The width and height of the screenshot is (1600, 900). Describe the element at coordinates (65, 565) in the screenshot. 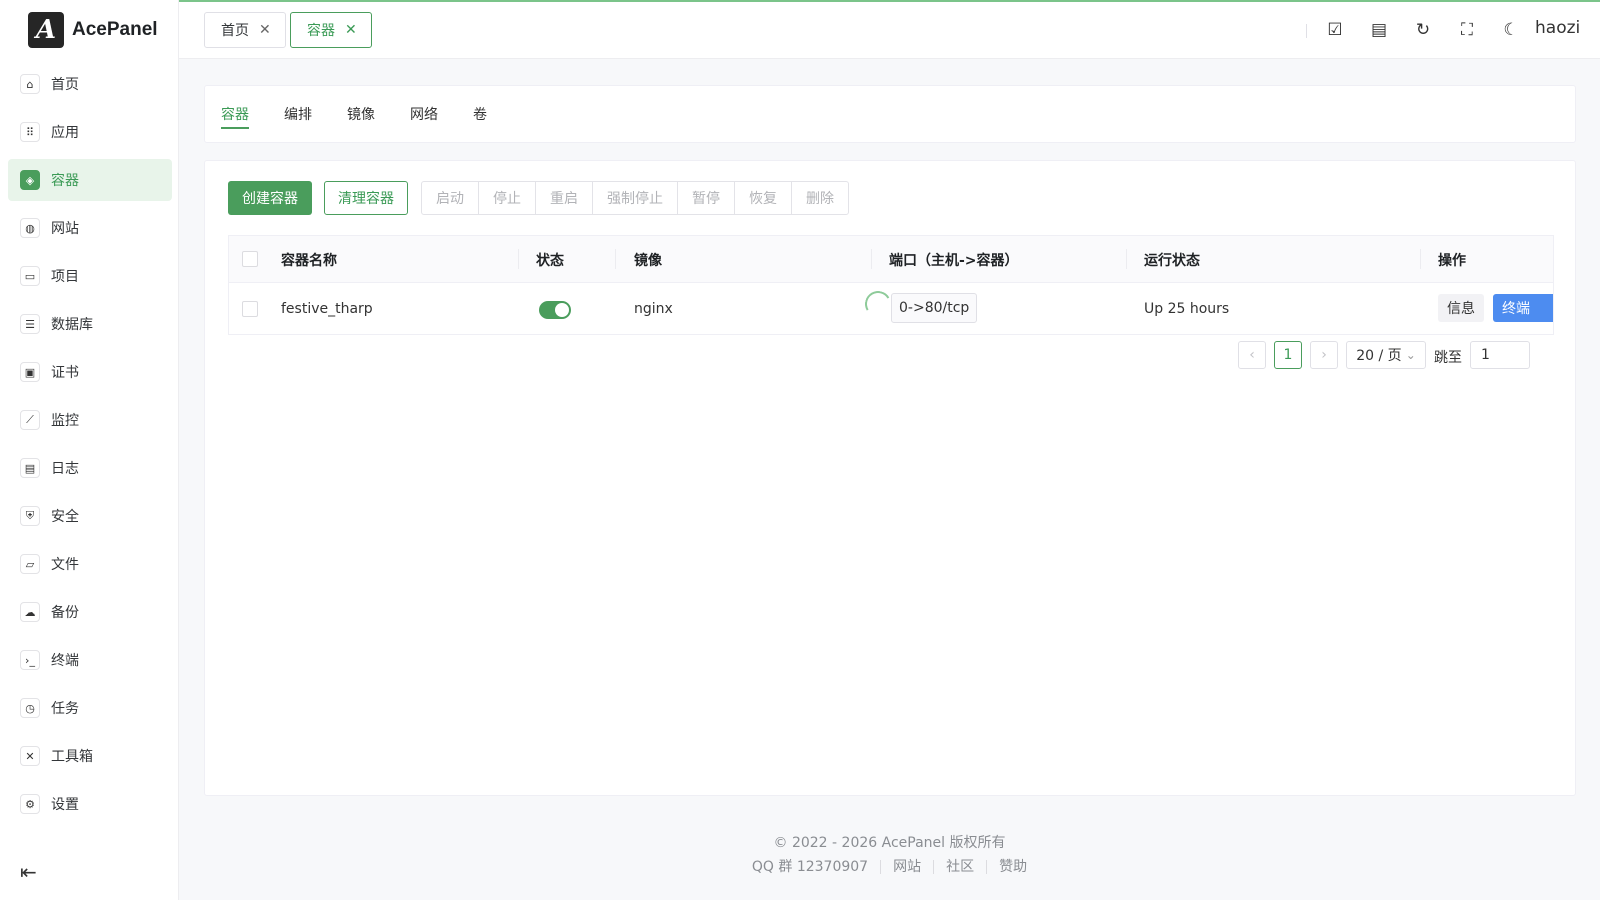

I see `sidebar-item-label: 文件` at that location.